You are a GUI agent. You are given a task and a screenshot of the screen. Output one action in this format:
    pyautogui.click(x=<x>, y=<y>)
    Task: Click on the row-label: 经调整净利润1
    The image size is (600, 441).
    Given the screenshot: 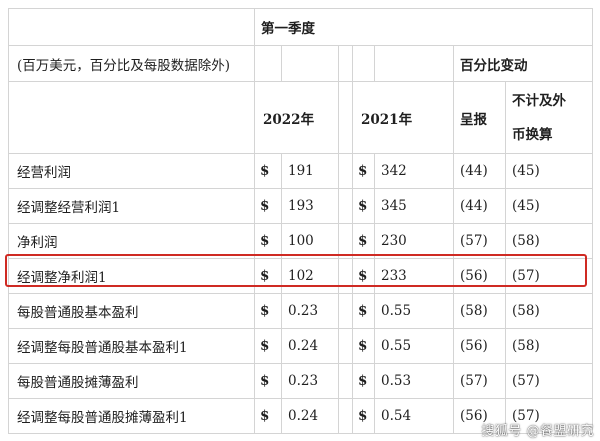 What is the action you would take?
    pyautogui.click(x=131, y=276)
    